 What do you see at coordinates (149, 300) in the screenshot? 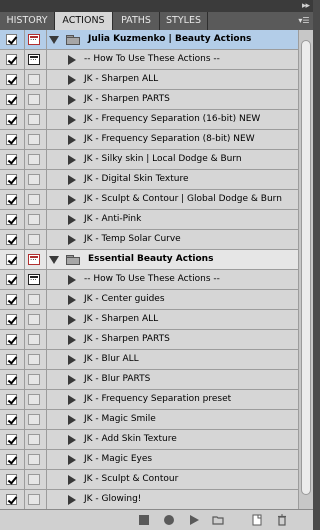
I see `action-row: JK - Center guides` at bounding box center [149, 300].